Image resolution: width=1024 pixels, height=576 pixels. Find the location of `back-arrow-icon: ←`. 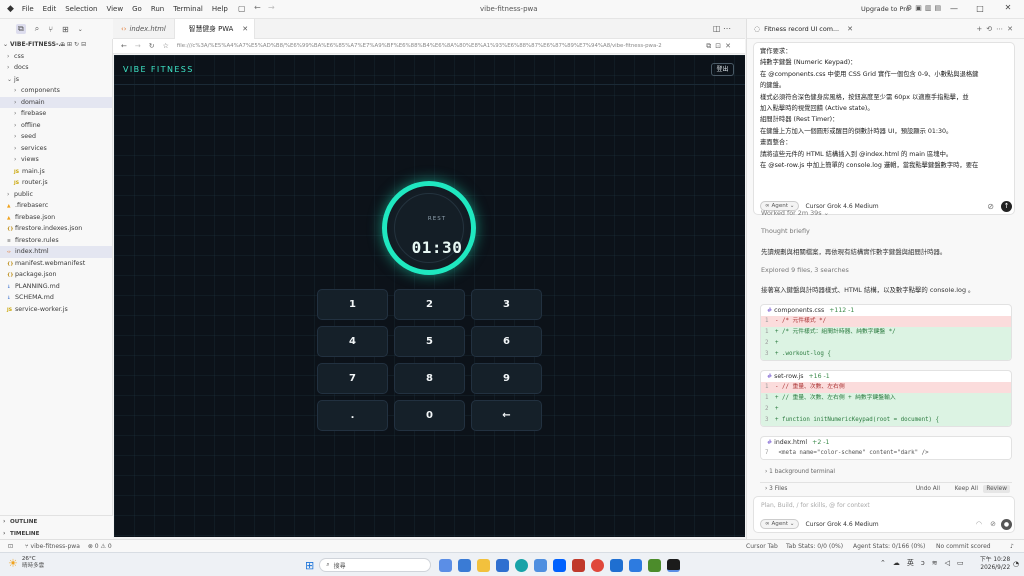

back-arrow-icon: ← is located at coordinates (257, 7).